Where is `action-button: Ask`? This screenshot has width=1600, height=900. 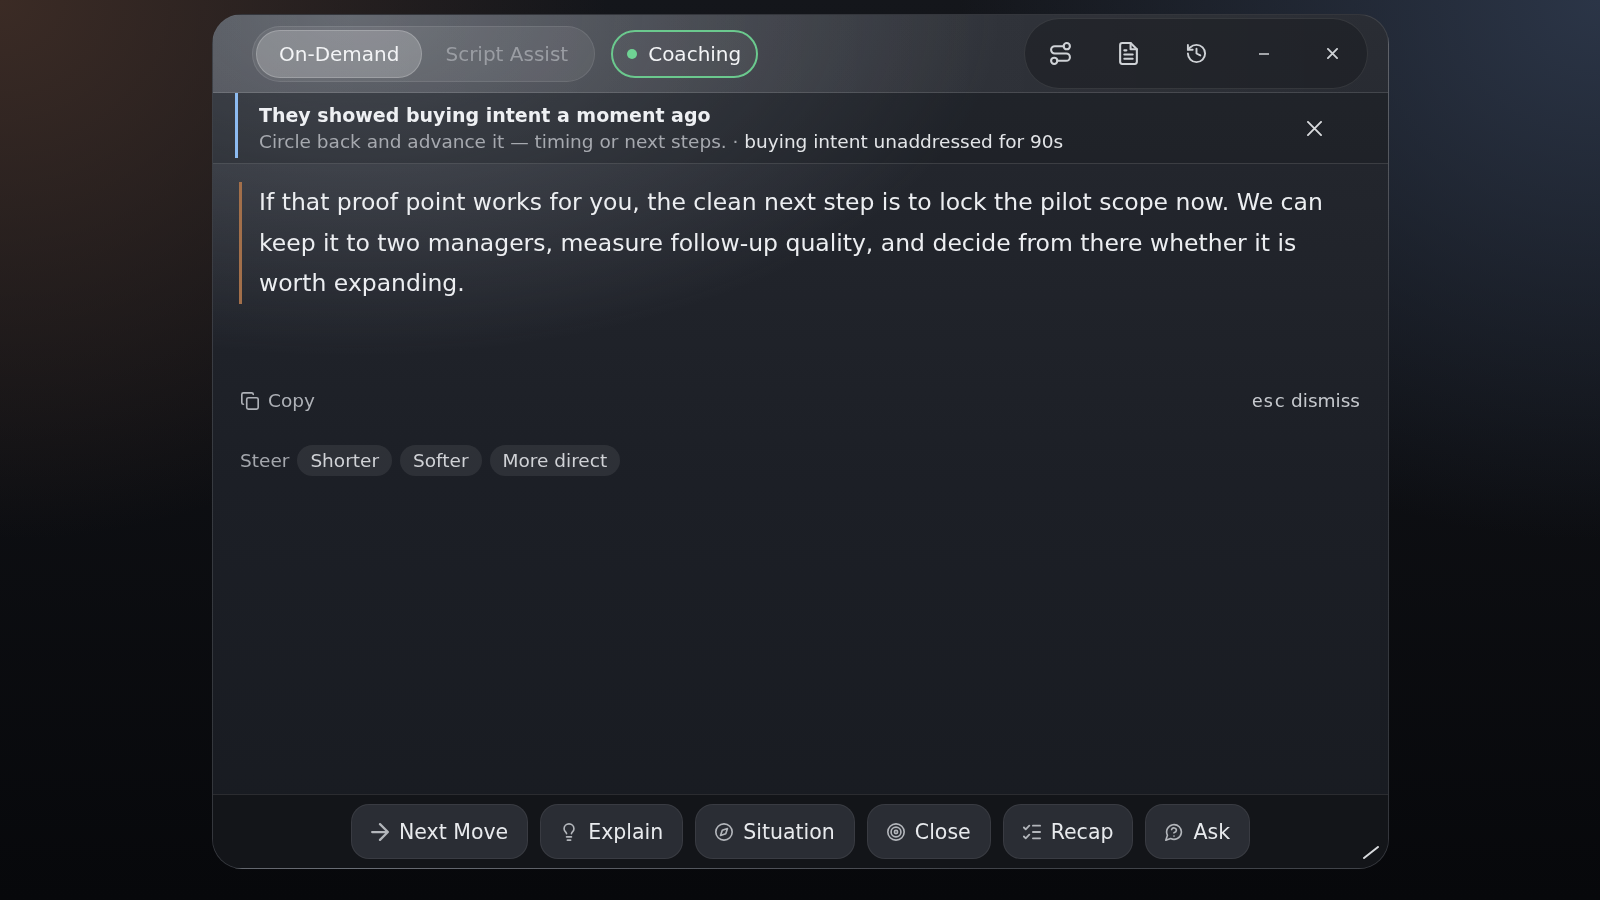
action-button: Ask is located at coordinates (1198, 831).